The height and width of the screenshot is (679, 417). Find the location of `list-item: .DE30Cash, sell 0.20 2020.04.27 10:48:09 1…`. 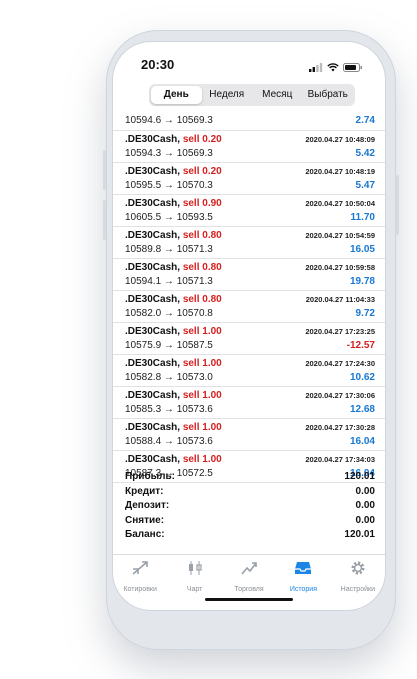

list-item: .DE30Cash, sell 0.20 2020.04.27 10:48:09 1… is located at coordinates (249, 147).